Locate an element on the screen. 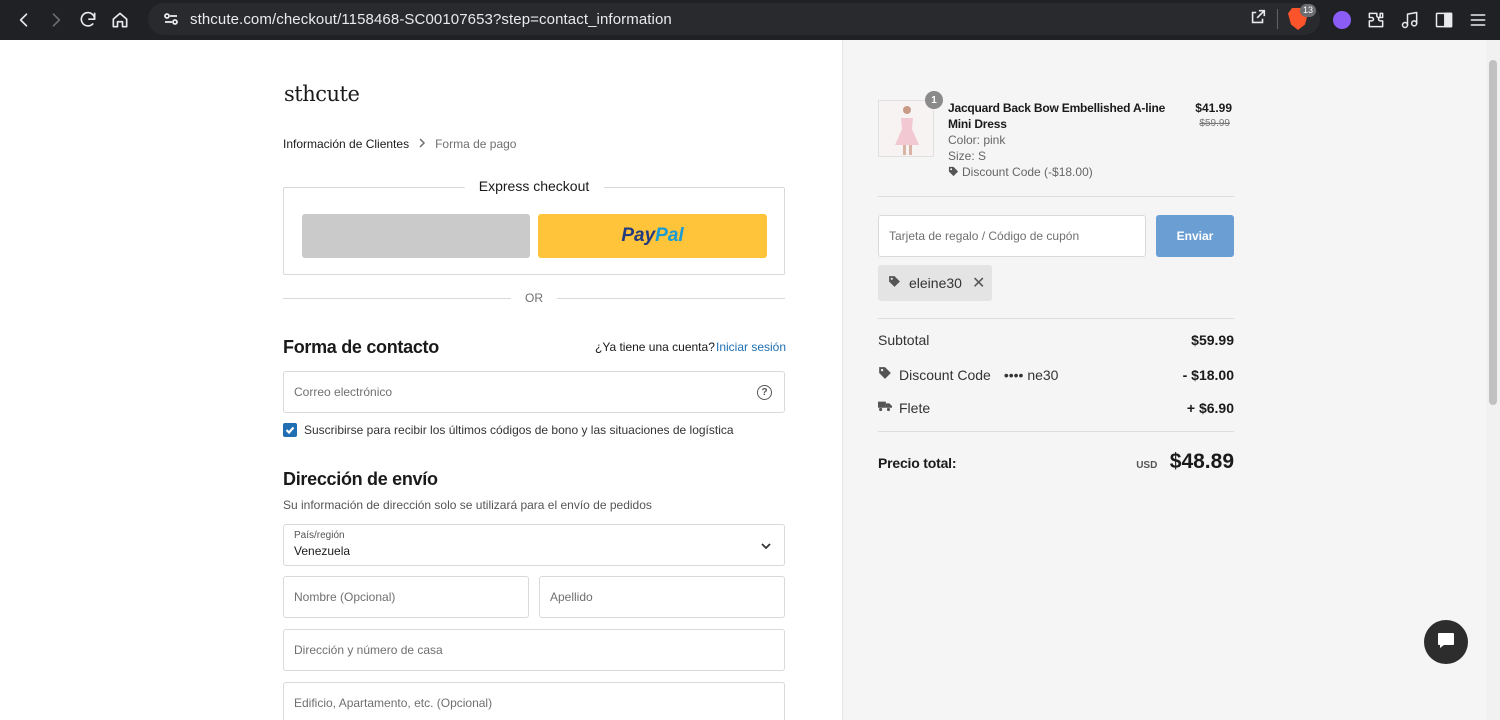 The height and width of the screenshot is (720, 1500). quantity-badge: 1 is located at coordinates (934, 100).